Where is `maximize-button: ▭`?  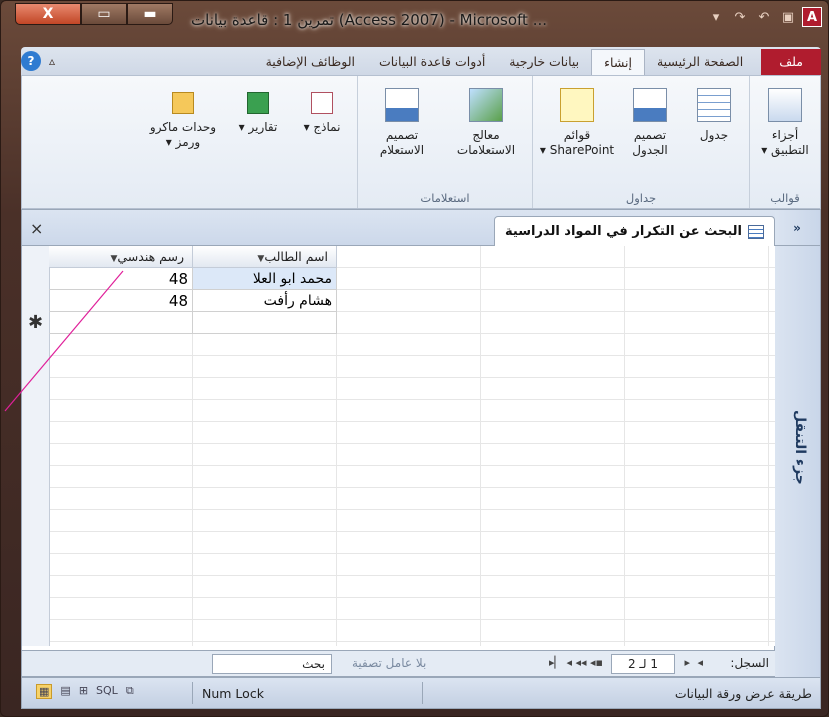
maximize-button: ▭ is located at coordinates (104, 14).